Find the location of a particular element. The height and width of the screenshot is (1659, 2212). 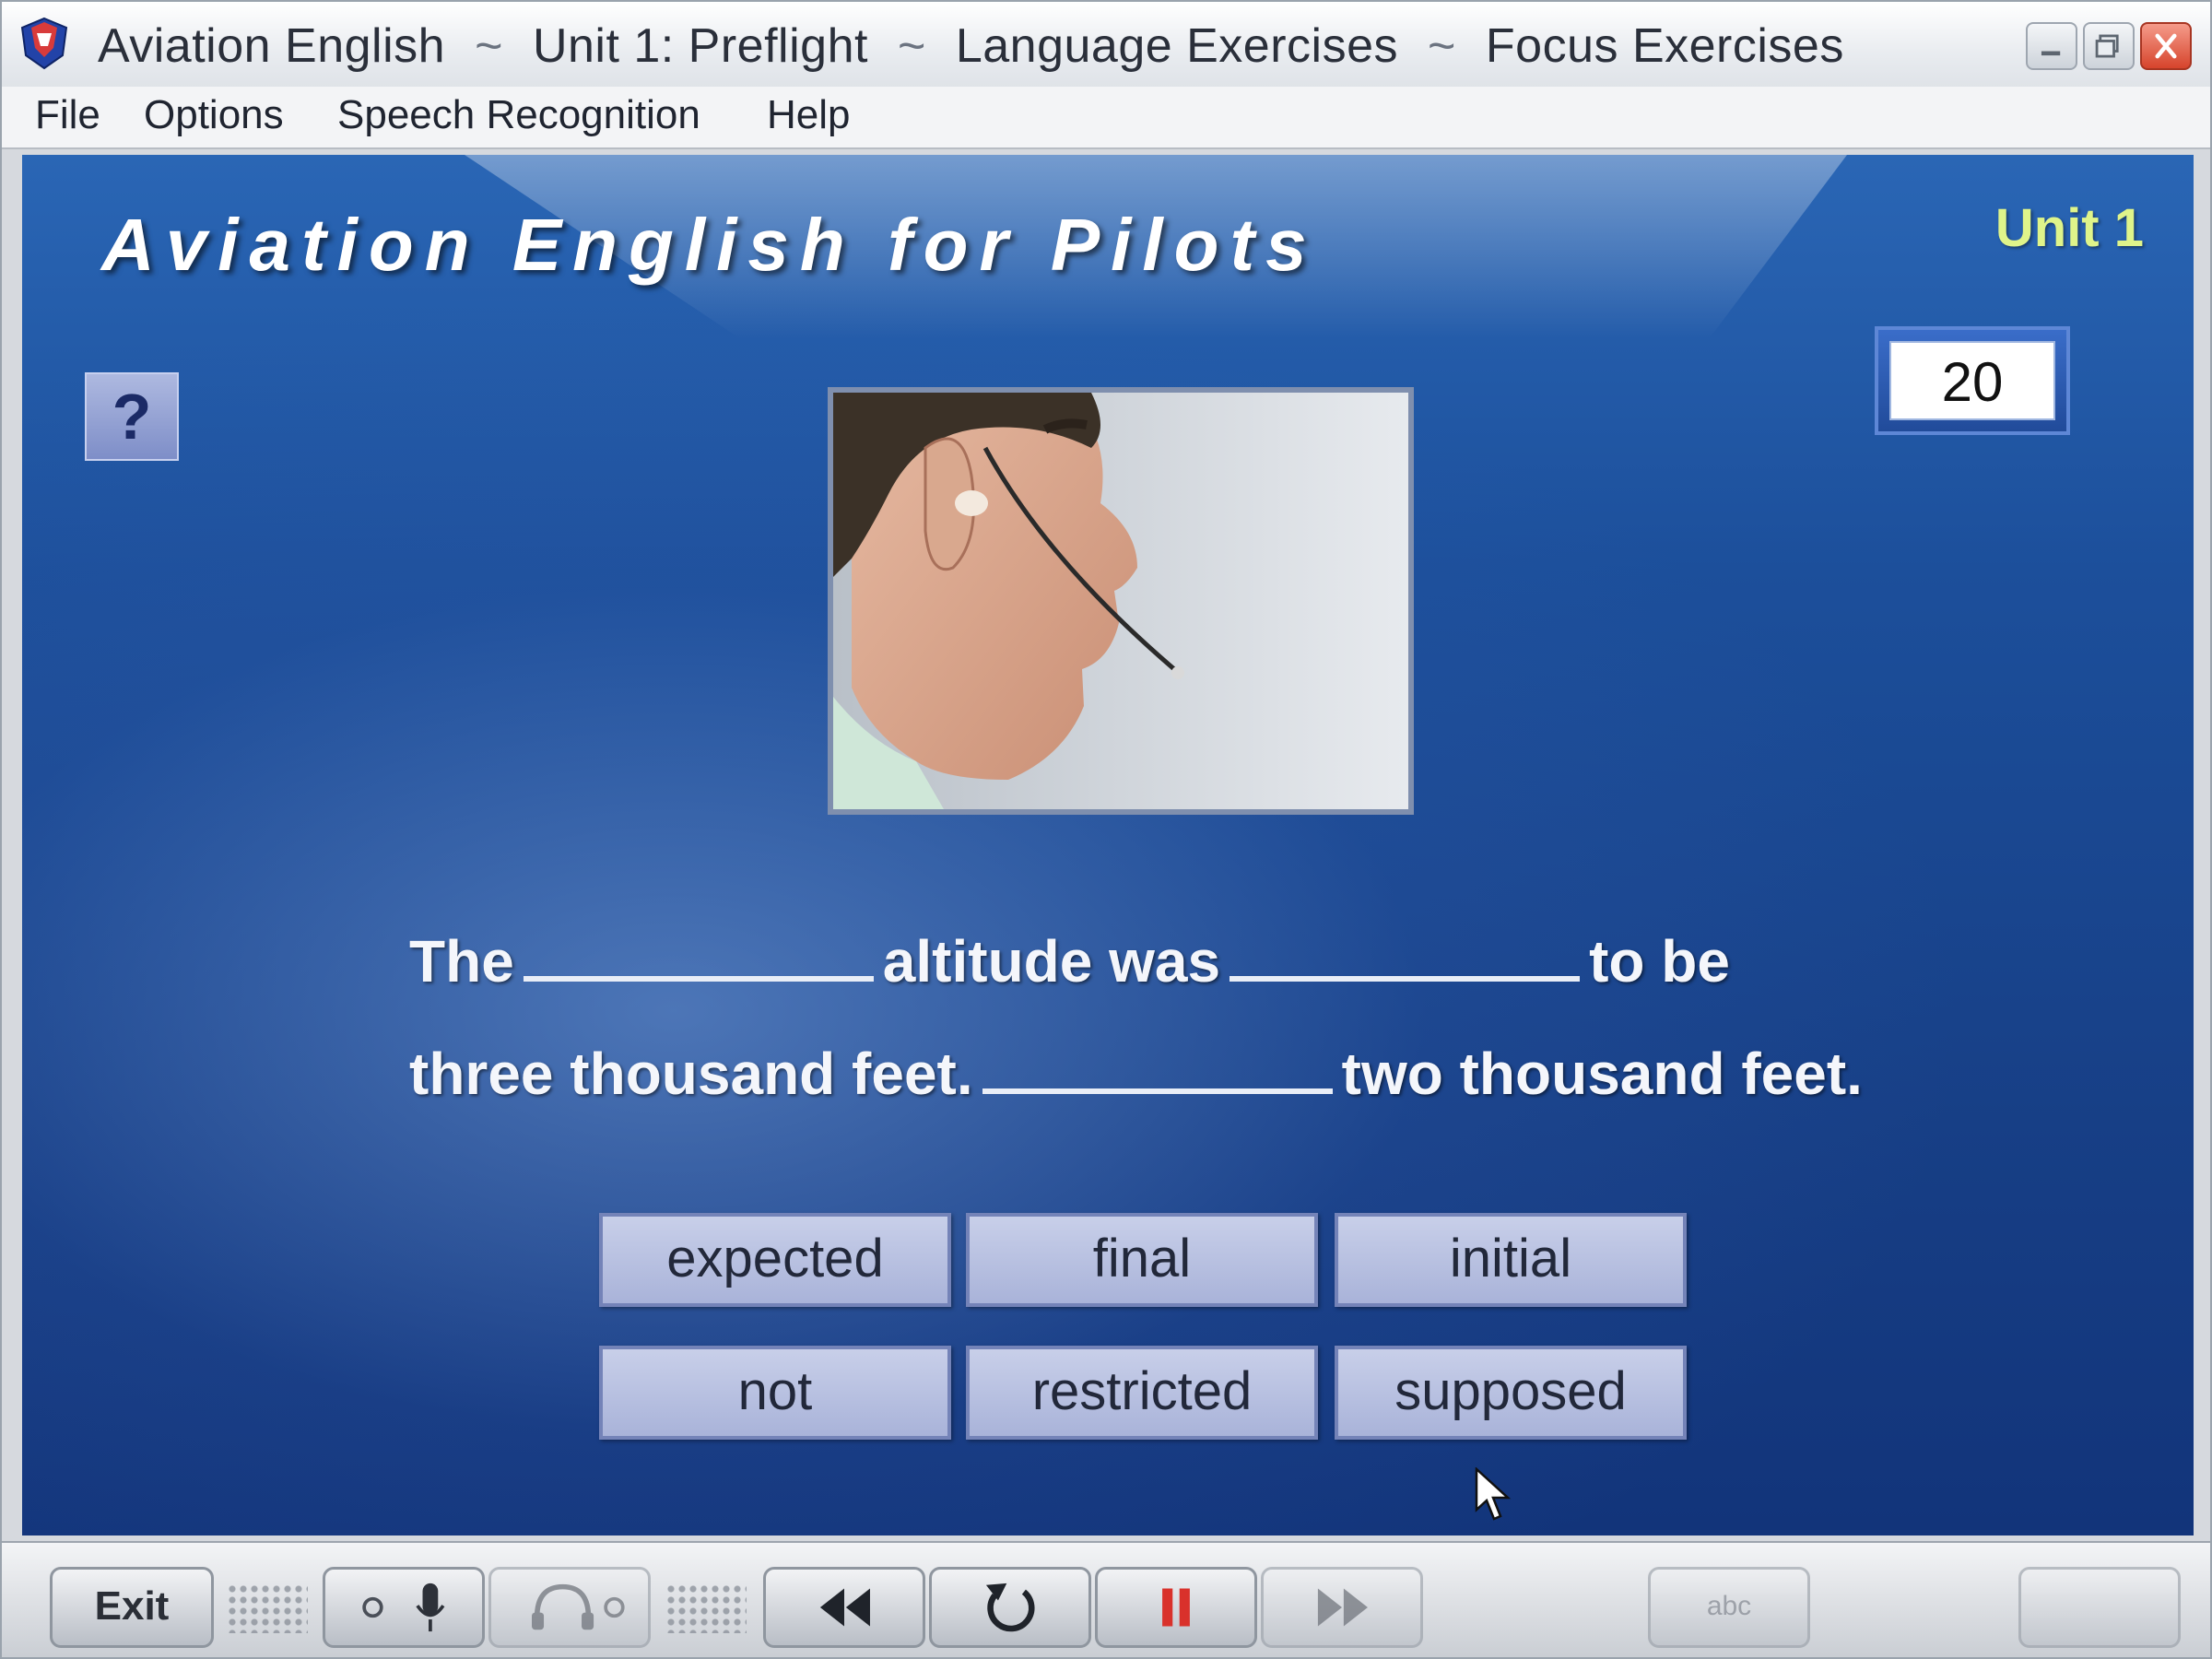

app-logo-icon is located at coordinates (44, 43).